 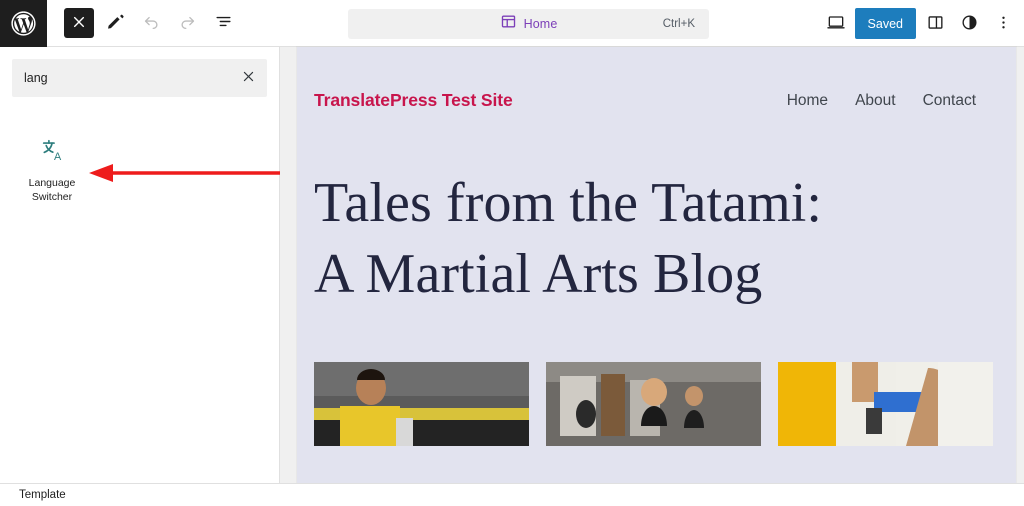 I want to click on desktop-icon, so click(x=836, y=23).